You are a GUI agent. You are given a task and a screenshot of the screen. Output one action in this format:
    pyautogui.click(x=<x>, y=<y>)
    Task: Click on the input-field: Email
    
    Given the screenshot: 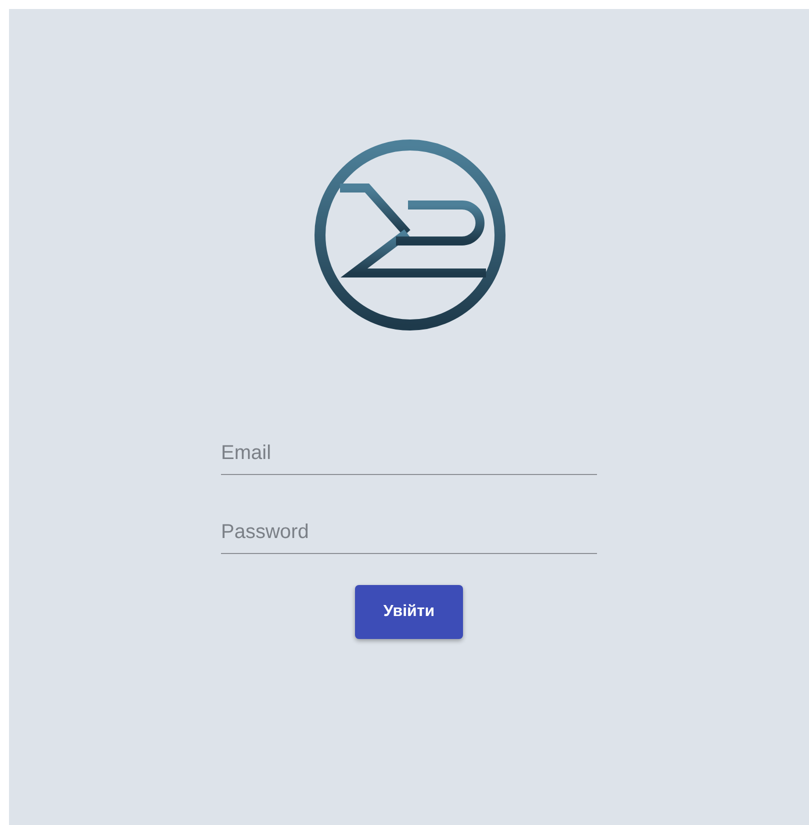 What is the action you would take?
    pyautogui.click(x=409, y=456)
    